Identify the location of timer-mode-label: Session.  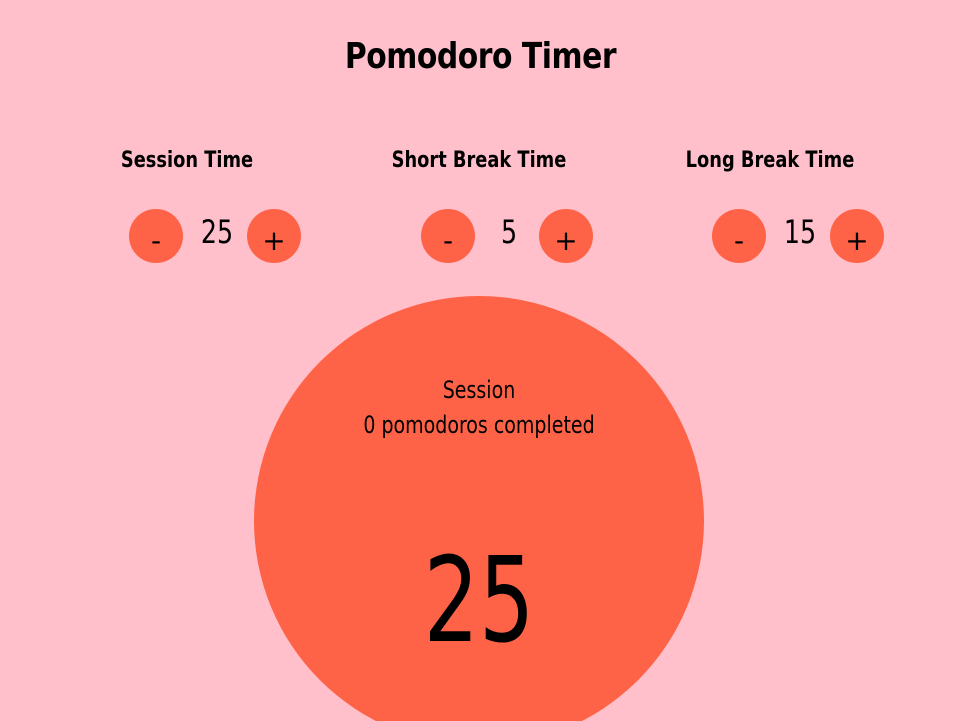
(479, 390).